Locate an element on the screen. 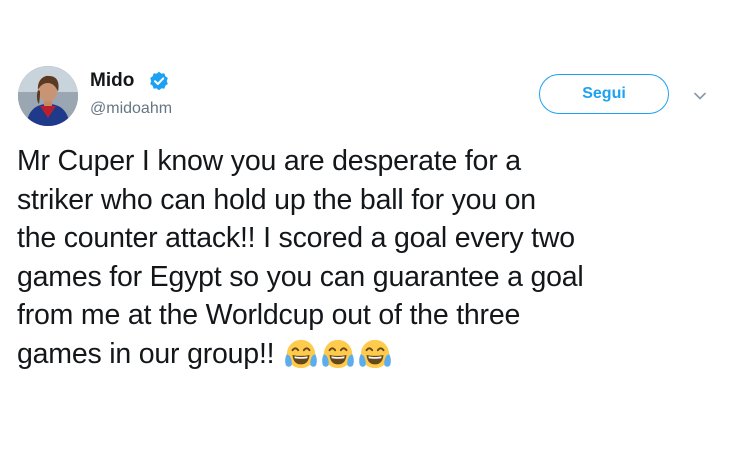  avatar is located at coordinates (48, 96).